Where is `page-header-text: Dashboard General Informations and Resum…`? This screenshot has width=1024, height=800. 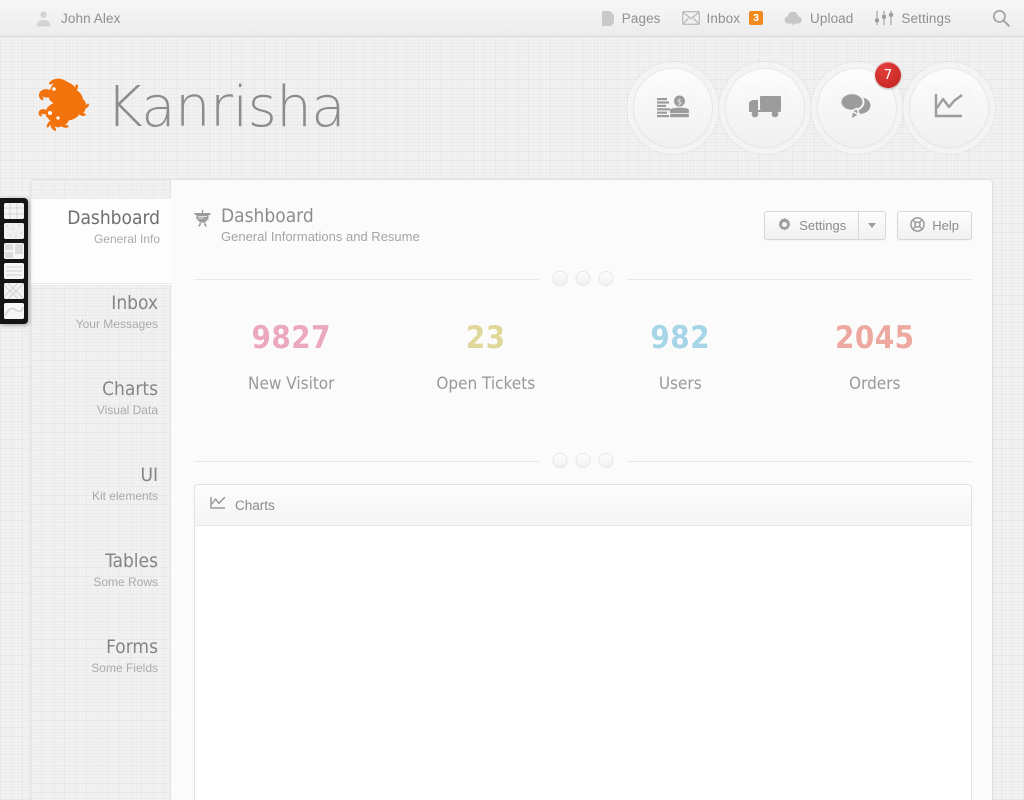 page-header-text: Dashboard General Informations and Resum… is located at coordinates (320, 225).